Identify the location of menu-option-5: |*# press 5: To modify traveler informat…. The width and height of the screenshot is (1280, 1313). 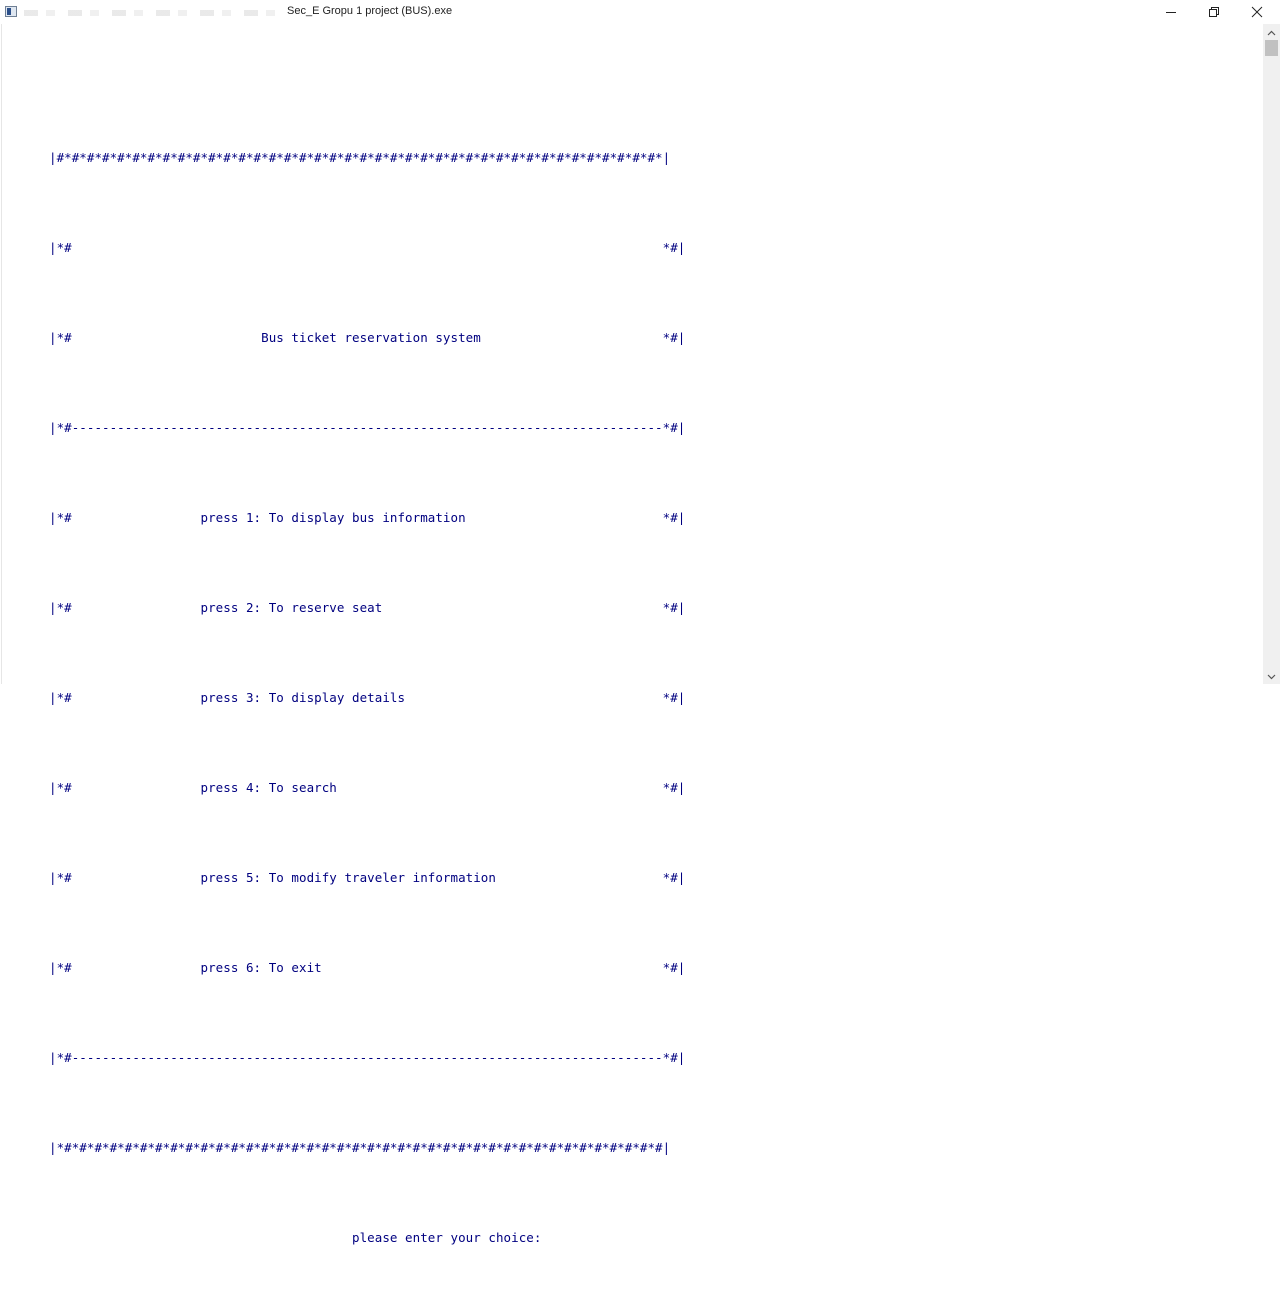
(367, 877).